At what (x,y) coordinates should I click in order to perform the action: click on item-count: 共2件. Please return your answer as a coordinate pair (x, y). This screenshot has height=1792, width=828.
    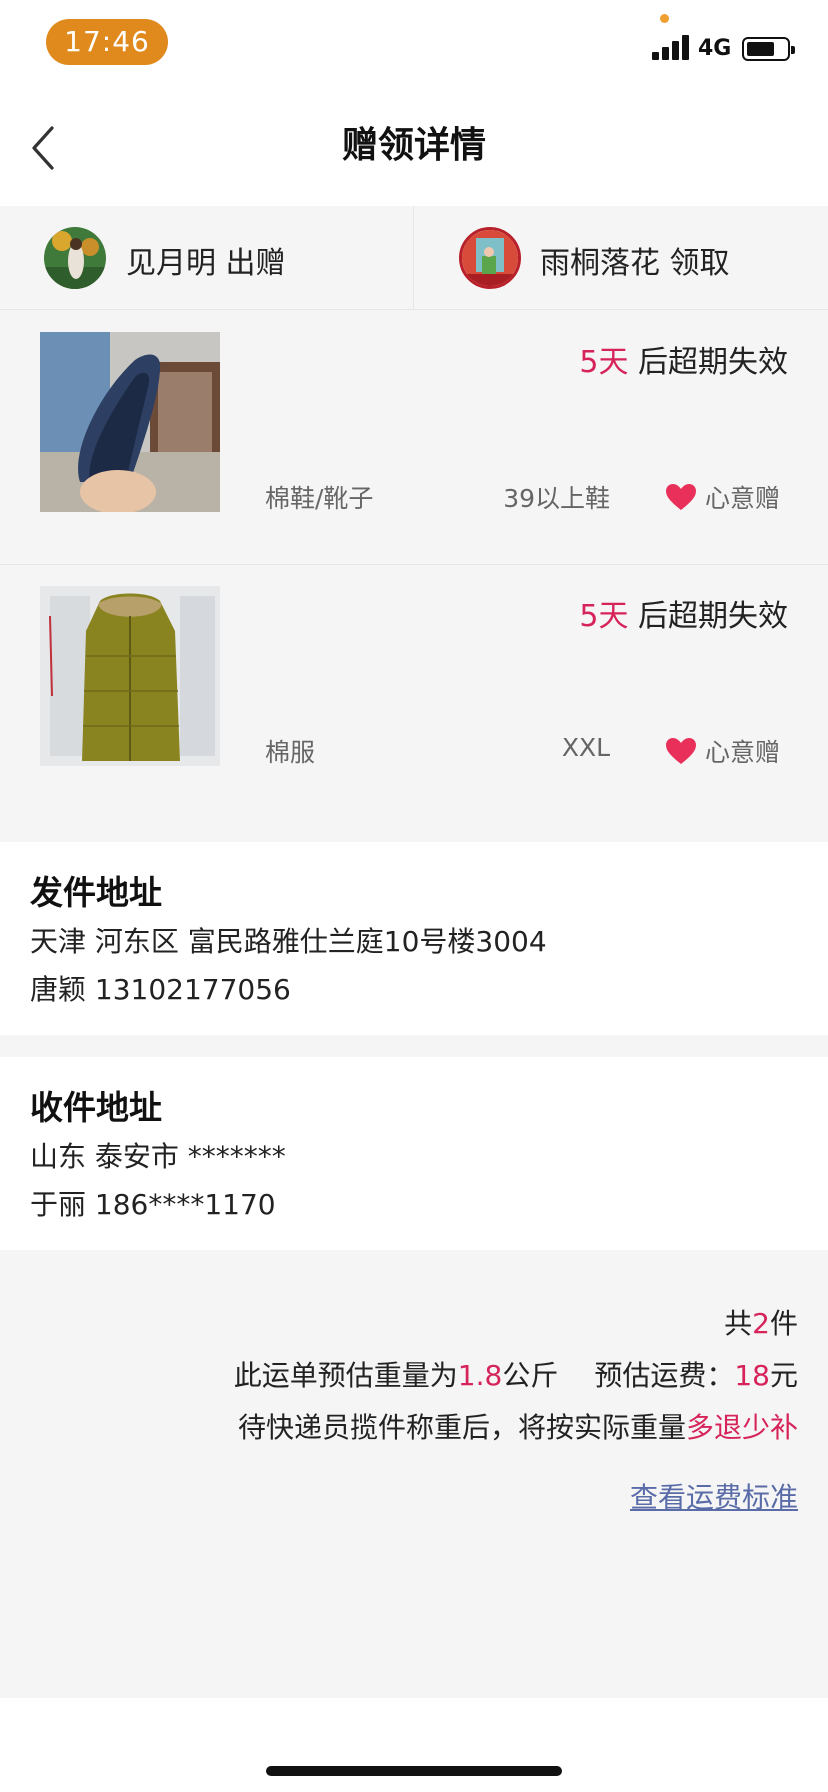
    Looking at the image, I should click on (761, 1322).